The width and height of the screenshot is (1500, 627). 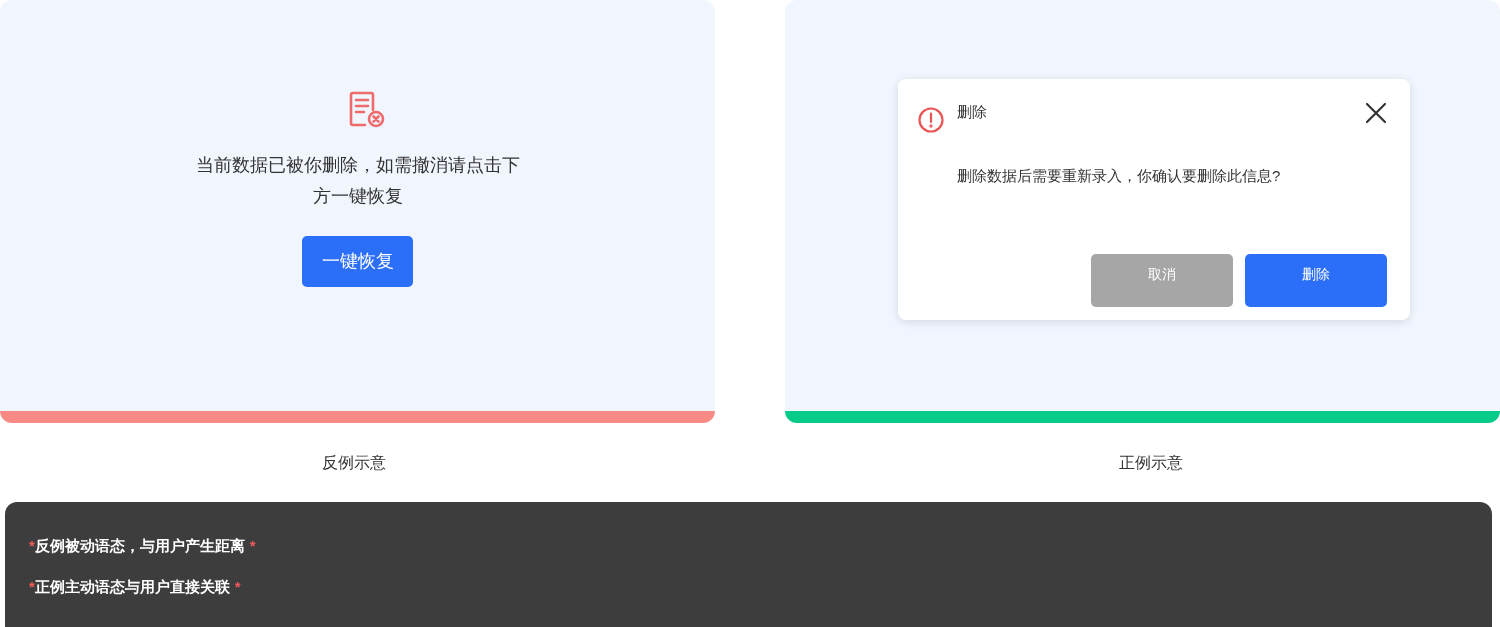 What do you see at coordinates (139, 546) in the screenshot?
I see `note-text: 反例被动语态，与用户产生距离` at bounding box center [139, 546].